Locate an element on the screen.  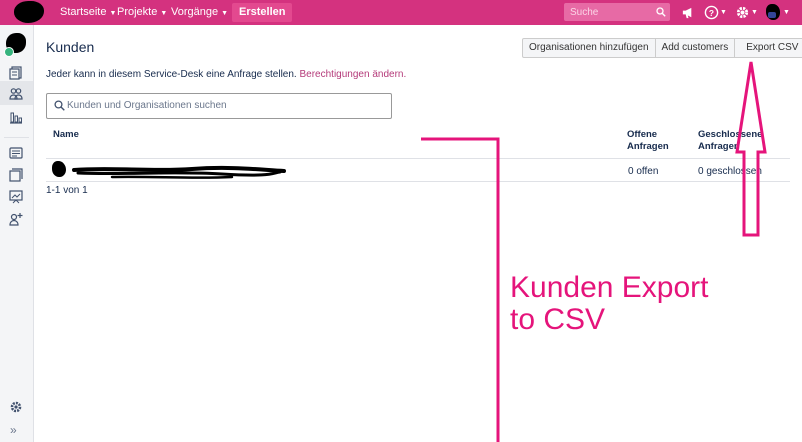
redacted-customer-name is located at coordinates (179, 172).